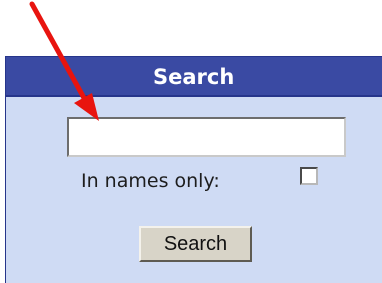 This screenshot has width=382, height=283. Describe the element at coordinates (206, 137) in the screenshot. I see `search-input` at that location.